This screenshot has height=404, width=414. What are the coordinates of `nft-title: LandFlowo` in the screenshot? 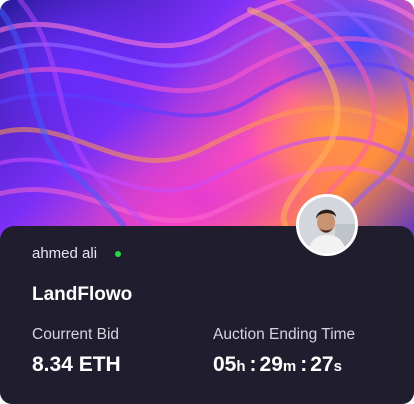 It's located at (82, 295).